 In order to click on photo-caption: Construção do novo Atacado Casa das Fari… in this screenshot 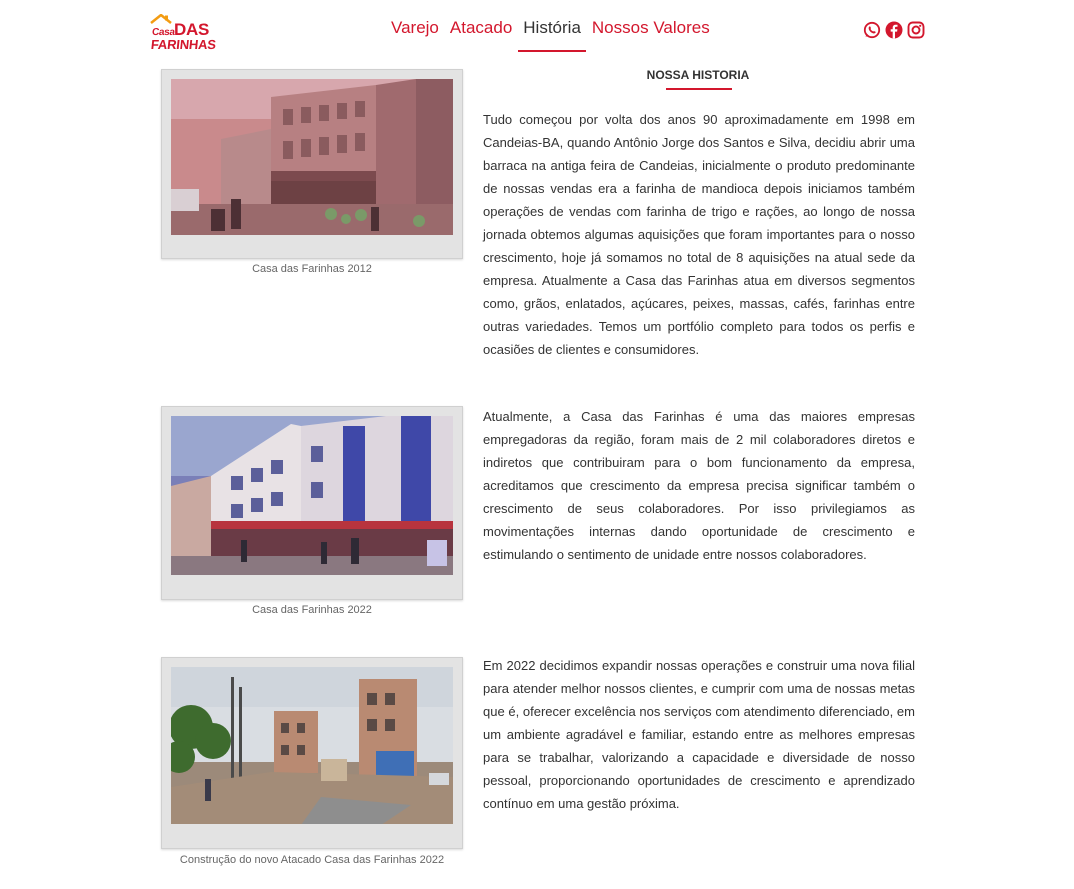, I will do `click(312, 860)`.